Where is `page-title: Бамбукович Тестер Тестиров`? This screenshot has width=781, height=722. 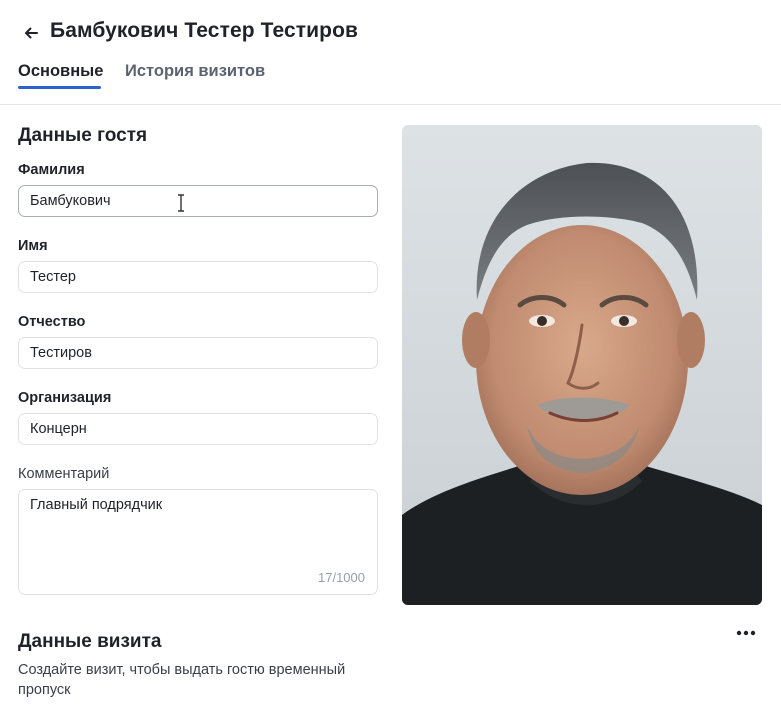 page-title: Бамбукович Тестер Тестиров is located at coordinates (204, 30).